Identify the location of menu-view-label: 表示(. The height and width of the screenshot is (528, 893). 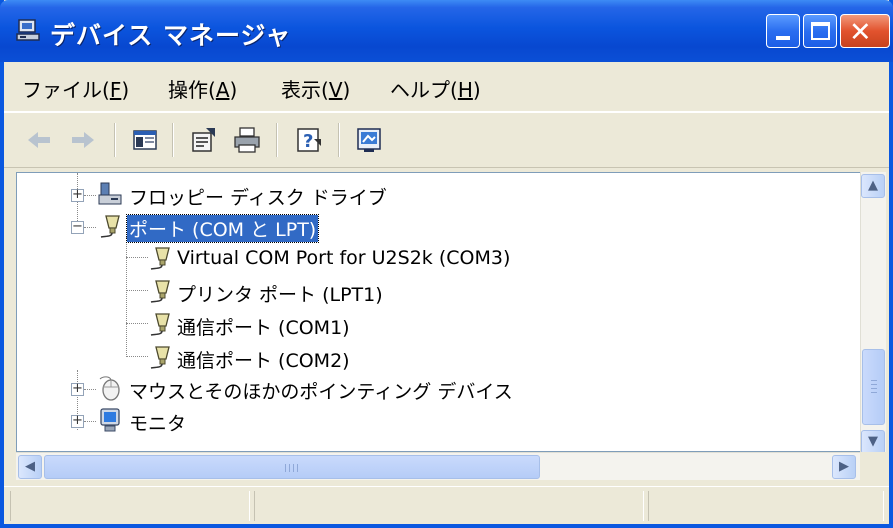
(305, 90).